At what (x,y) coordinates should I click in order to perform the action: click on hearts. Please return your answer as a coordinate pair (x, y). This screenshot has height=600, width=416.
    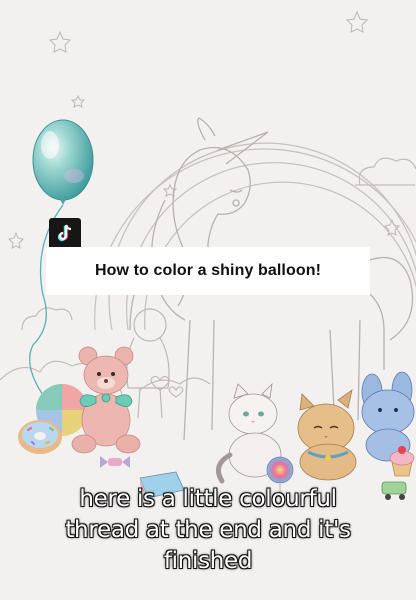
    Looking at the image, I should click on (167, 386).